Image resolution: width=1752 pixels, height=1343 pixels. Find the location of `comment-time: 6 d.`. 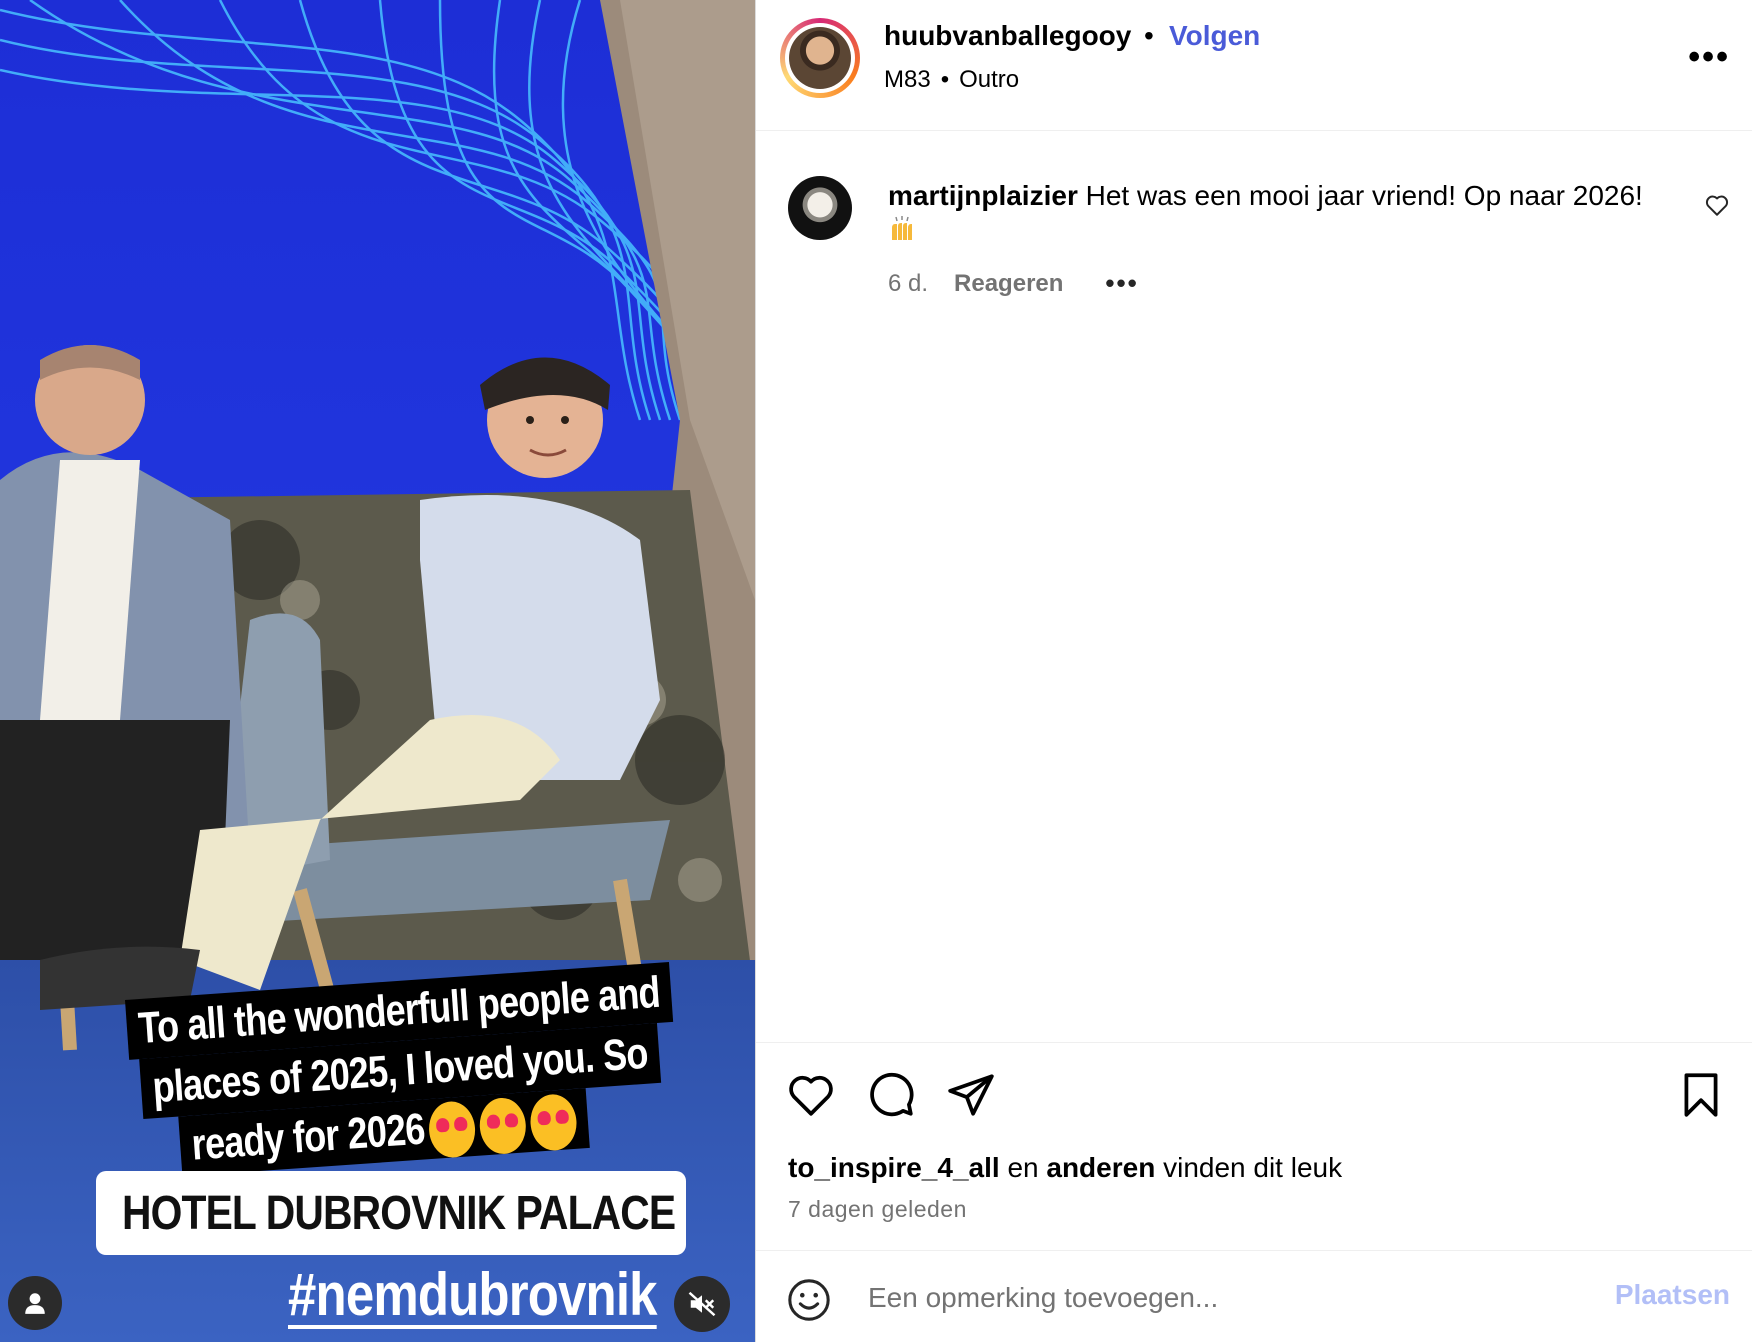

comment-time: 6 d. is located at coordinates (908, 284).